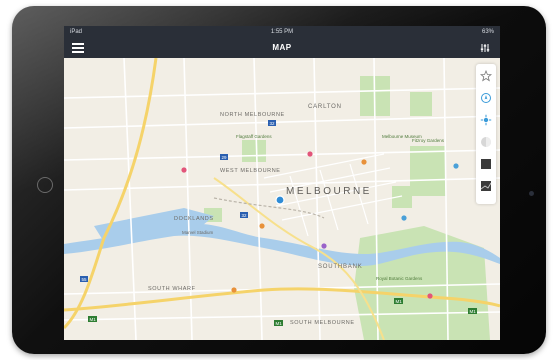 The height and width of the screenshot is (360, 555). What do you see at coordinates (250, 171) in the screenshot?
I see `district-label: WEST MELBOURNE` at bounding box center [250, 171].